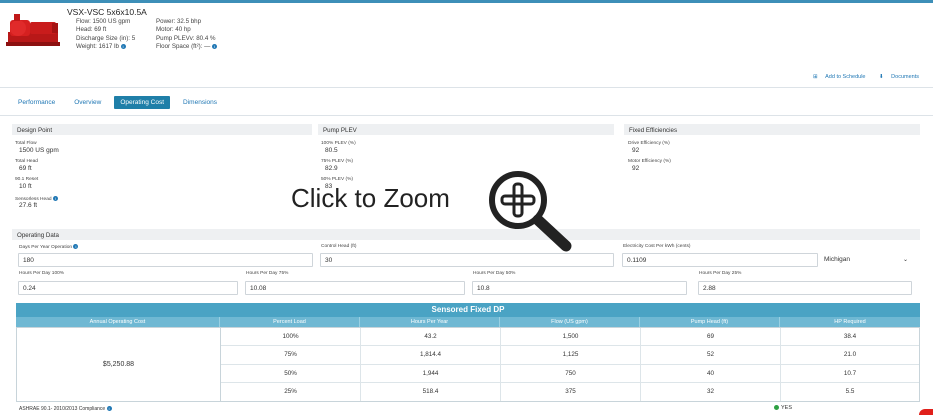 This screenshot has height=415, width=933. I want to click on spec-power: Power: 32.5 bhp, so click(179, 21).